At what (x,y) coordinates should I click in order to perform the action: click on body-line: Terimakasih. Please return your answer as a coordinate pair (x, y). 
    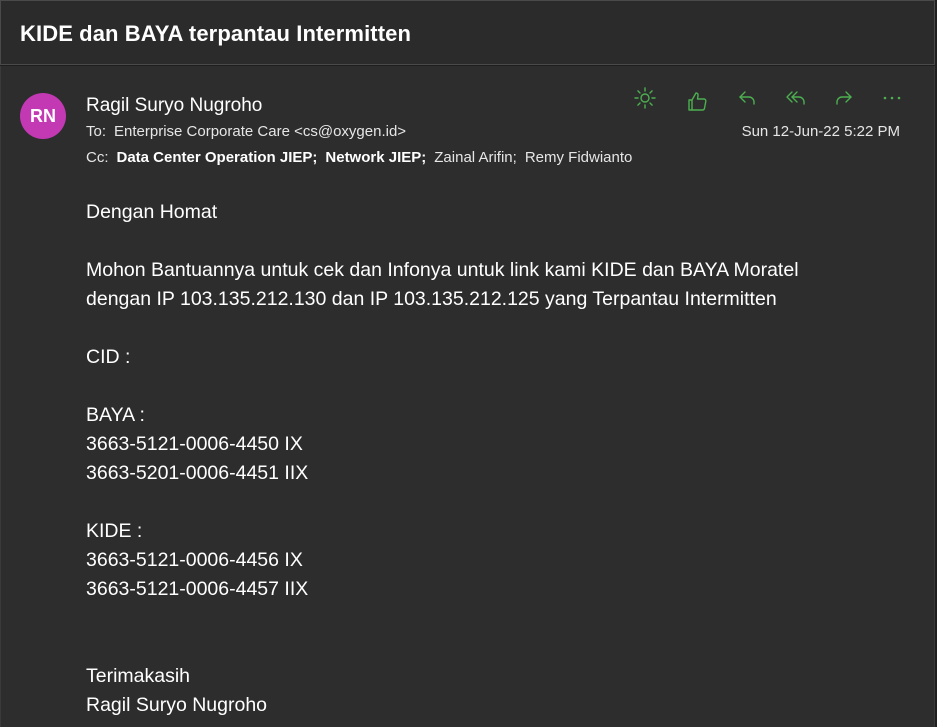
    Looking at the image, I should click on (138, 676).